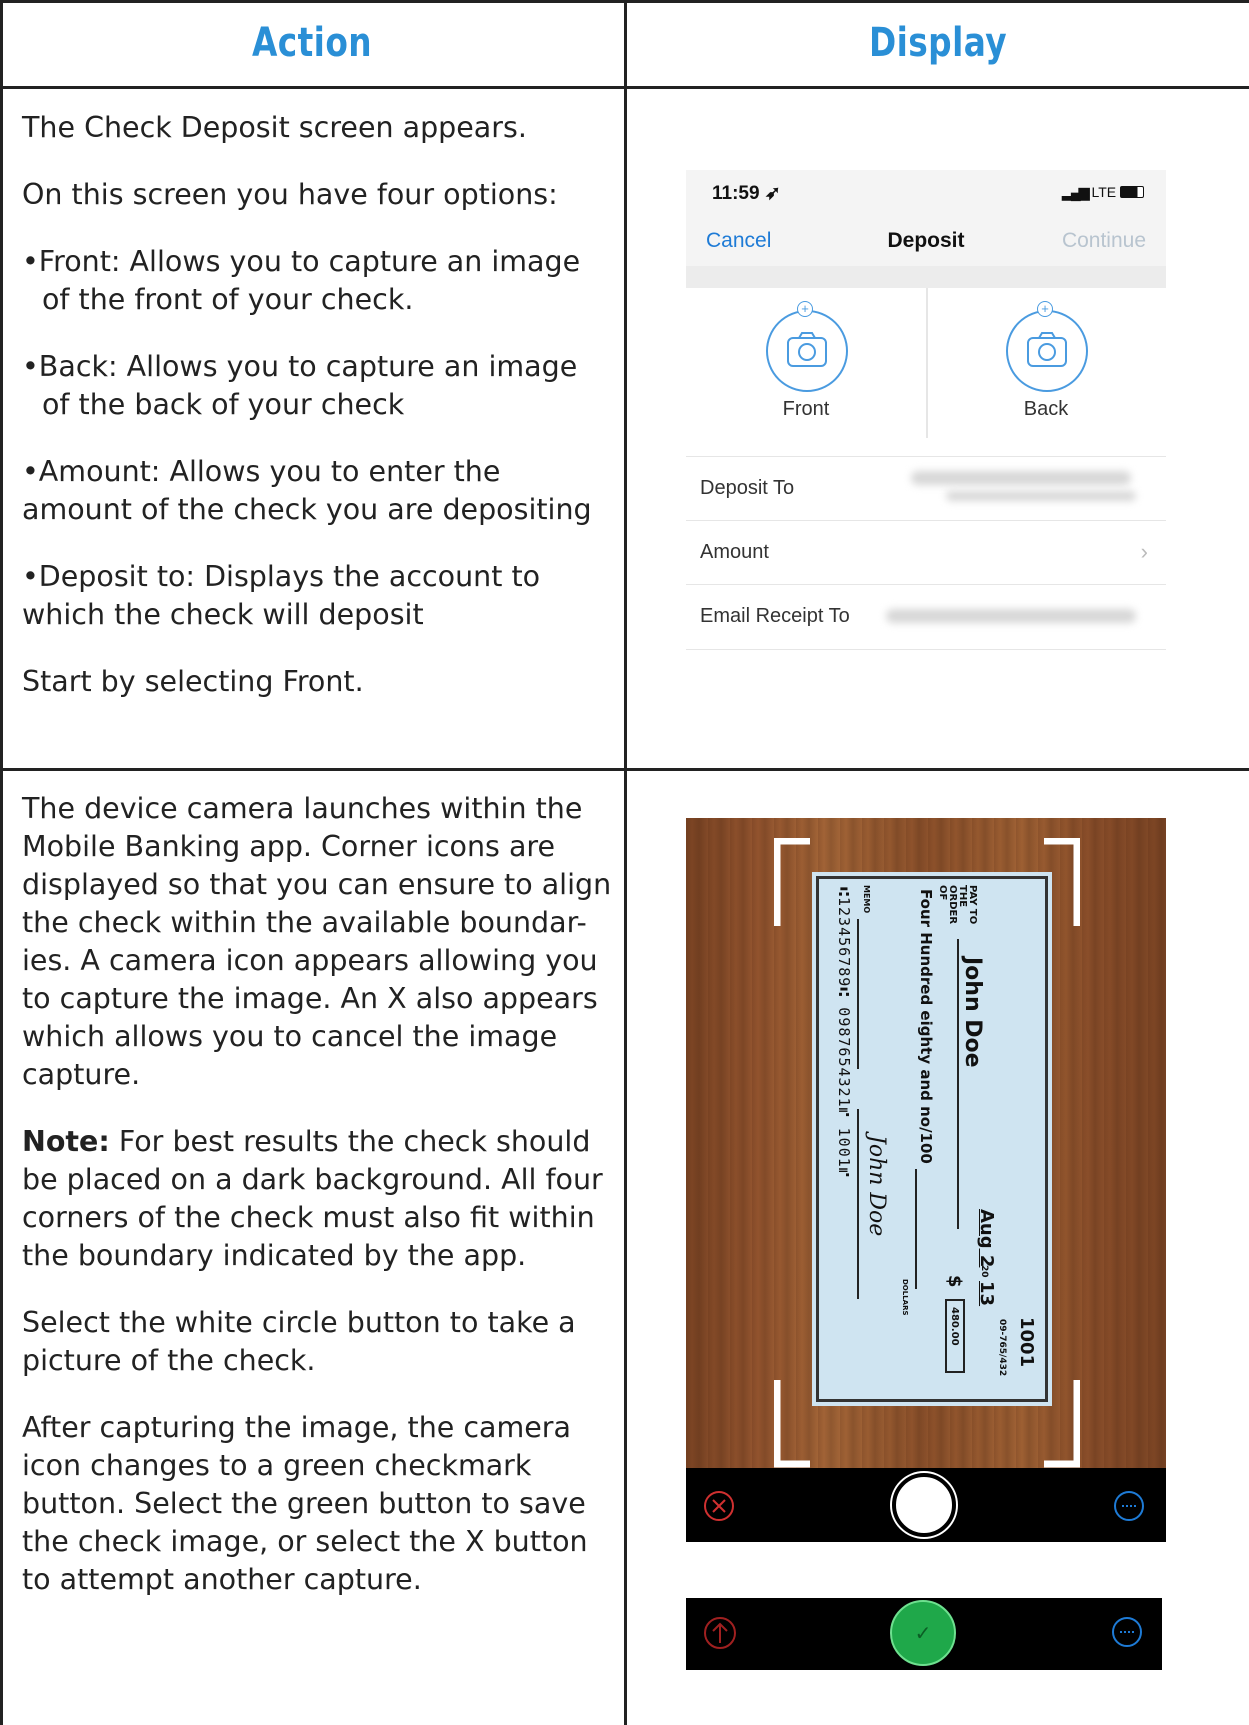  I want to click on camera-toolbar, so click(926, 1505).